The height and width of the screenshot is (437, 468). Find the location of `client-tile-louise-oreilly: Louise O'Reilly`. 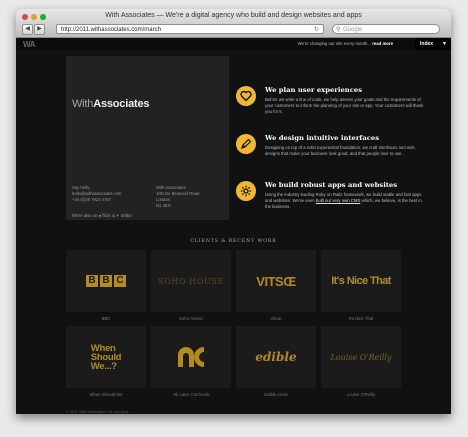

client-tile-louise-oreilly: Louise O'Reilly is located at coordinates (361, 357).